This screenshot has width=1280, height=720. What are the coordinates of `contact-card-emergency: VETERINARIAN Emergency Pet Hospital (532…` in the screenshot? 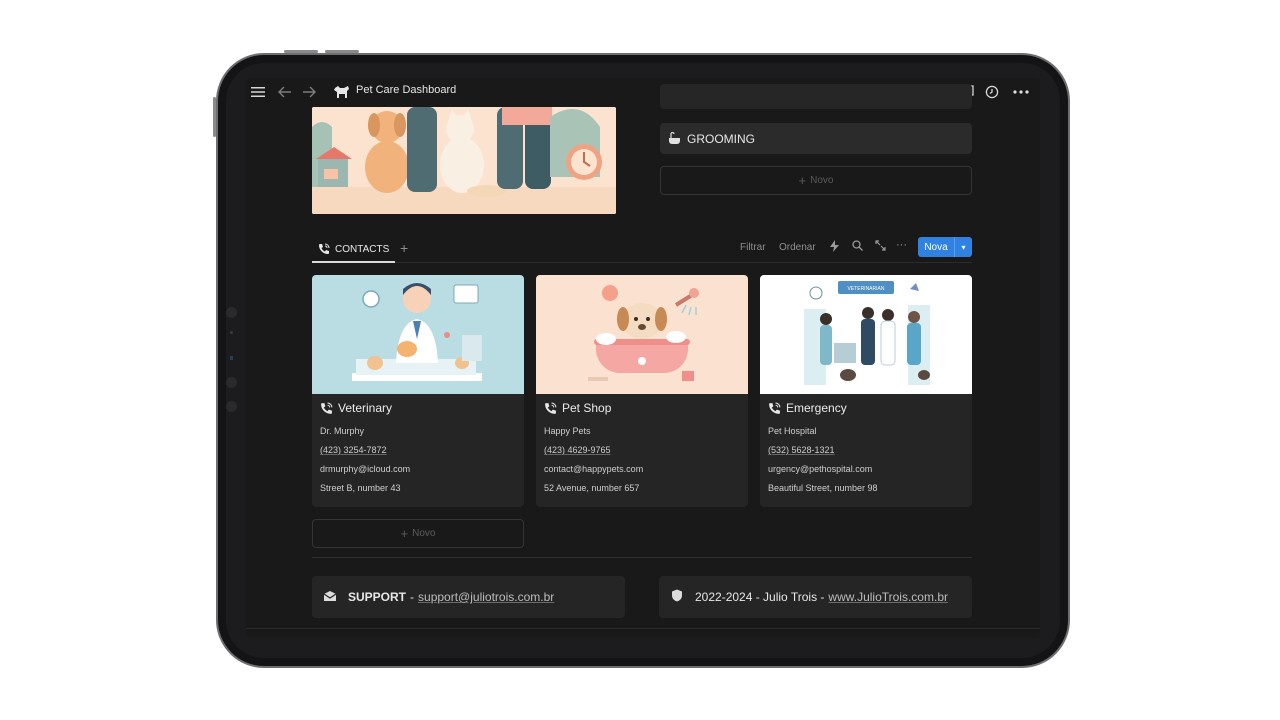 It's located at (866, 391).